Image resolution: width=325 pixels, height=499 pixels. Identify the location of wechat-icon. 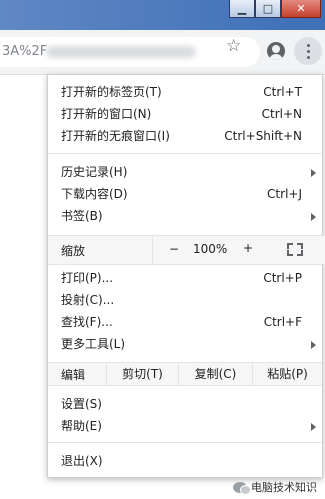
(242, 488).